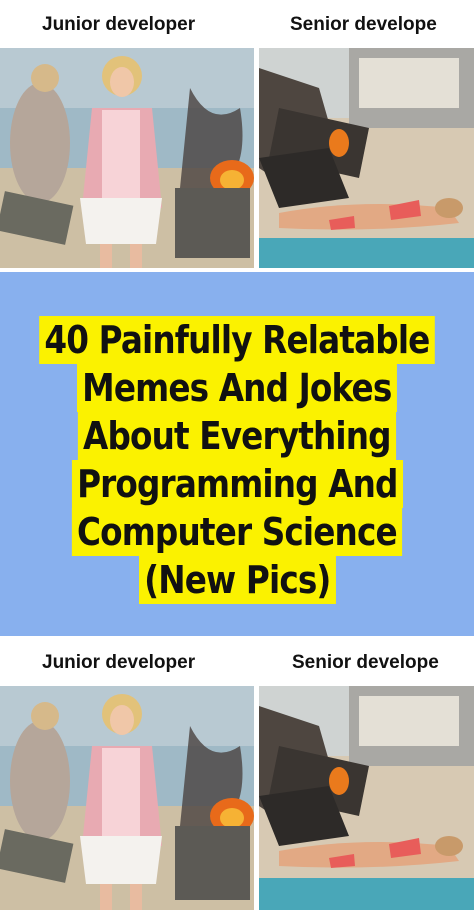  What do you see at coordinates (237, 340) in the screenshot?
I see `headline-line: 40 Painfully Relatable` at bounding box center [237, 340].